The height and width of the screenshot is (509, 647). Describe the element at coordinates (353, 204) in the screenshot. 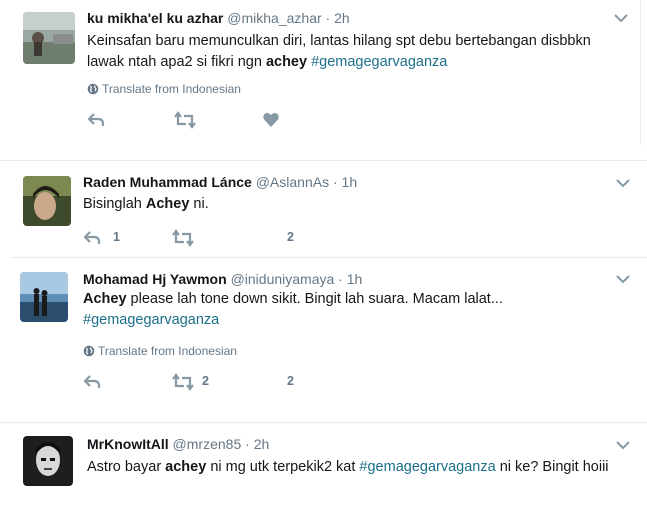

I see `tweet-text: Bisinglah Achey ni.` at that location.